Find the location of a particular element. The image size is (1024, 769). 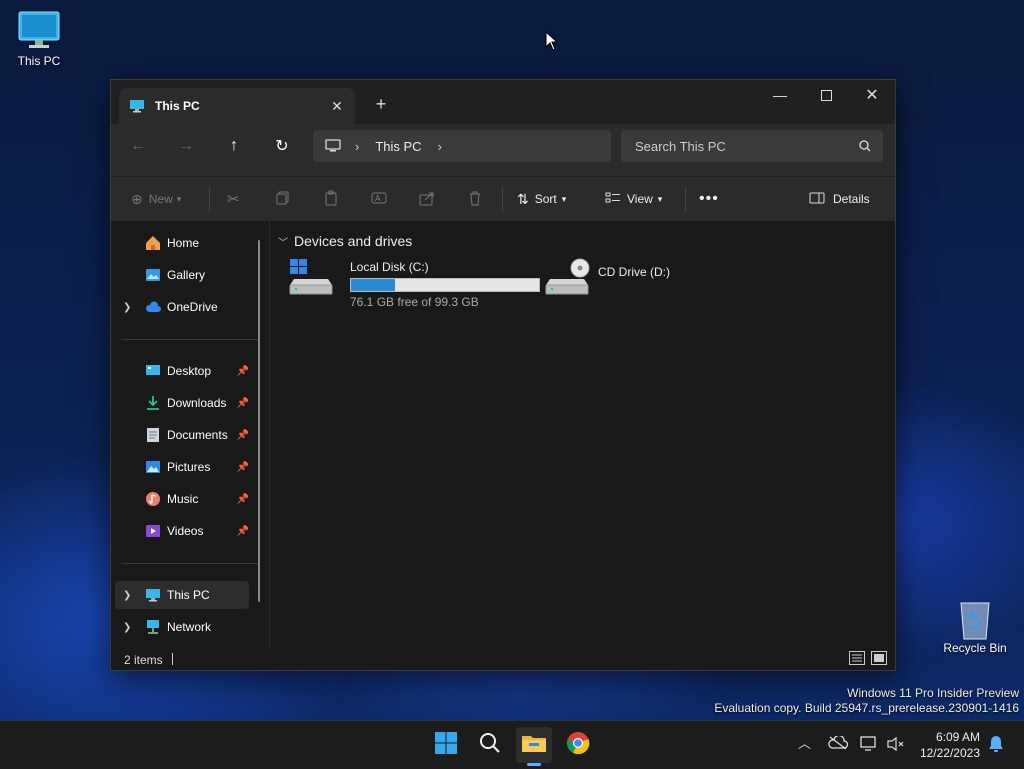

clock-time: 6:09 AM is located at coordinates (957, 737).